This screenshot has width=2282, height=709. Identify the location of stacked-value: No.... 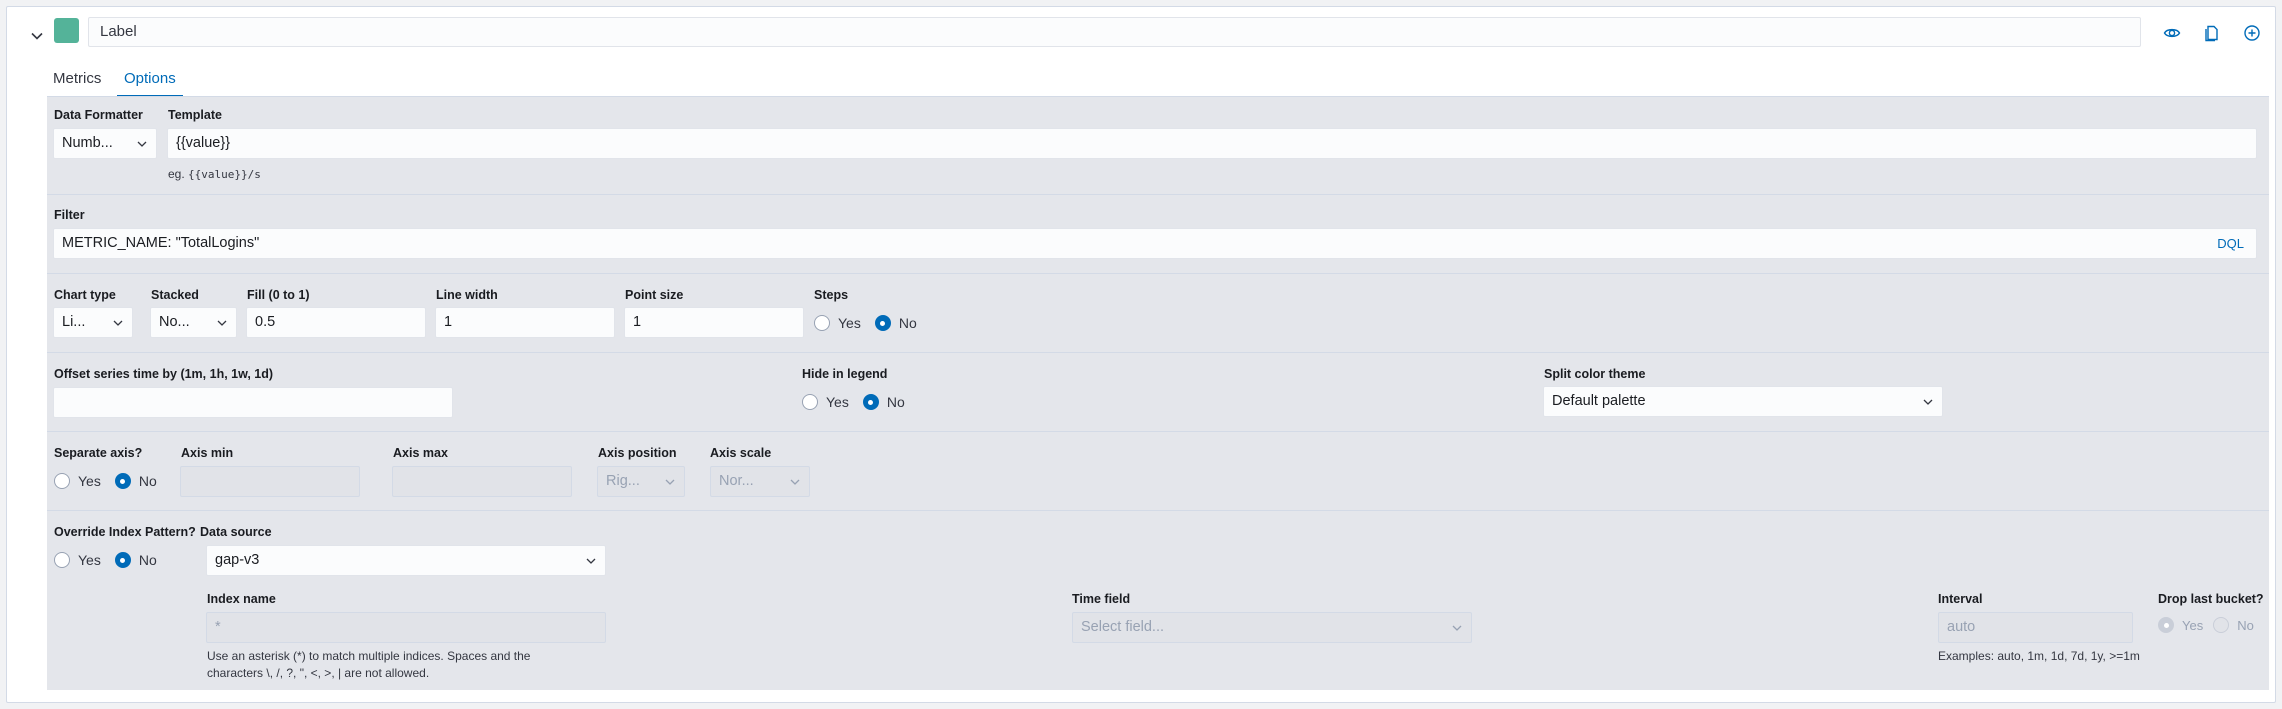
(174, 322).